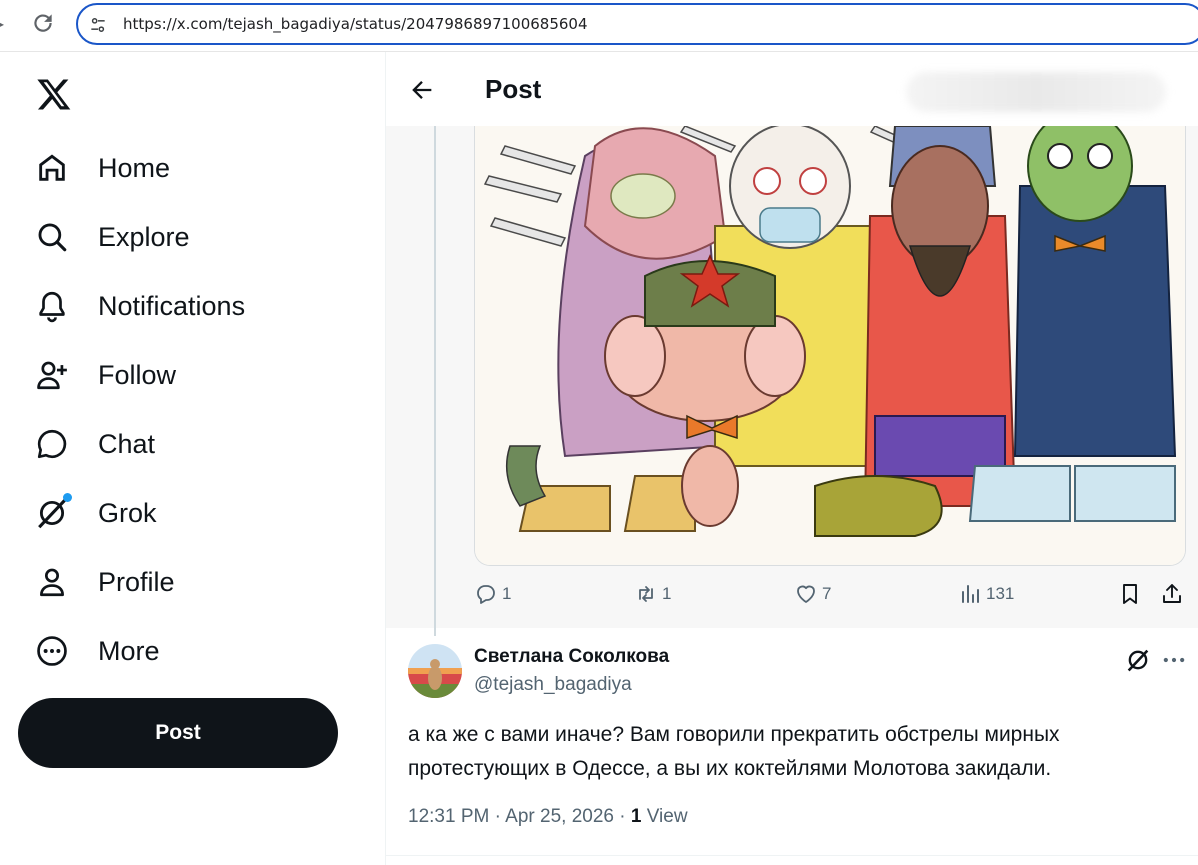 This screenshot has height=865, width=1198. Describe the element at coordinates (422, 90) in the screenshot. I see `back-arrow-icon` at that location.